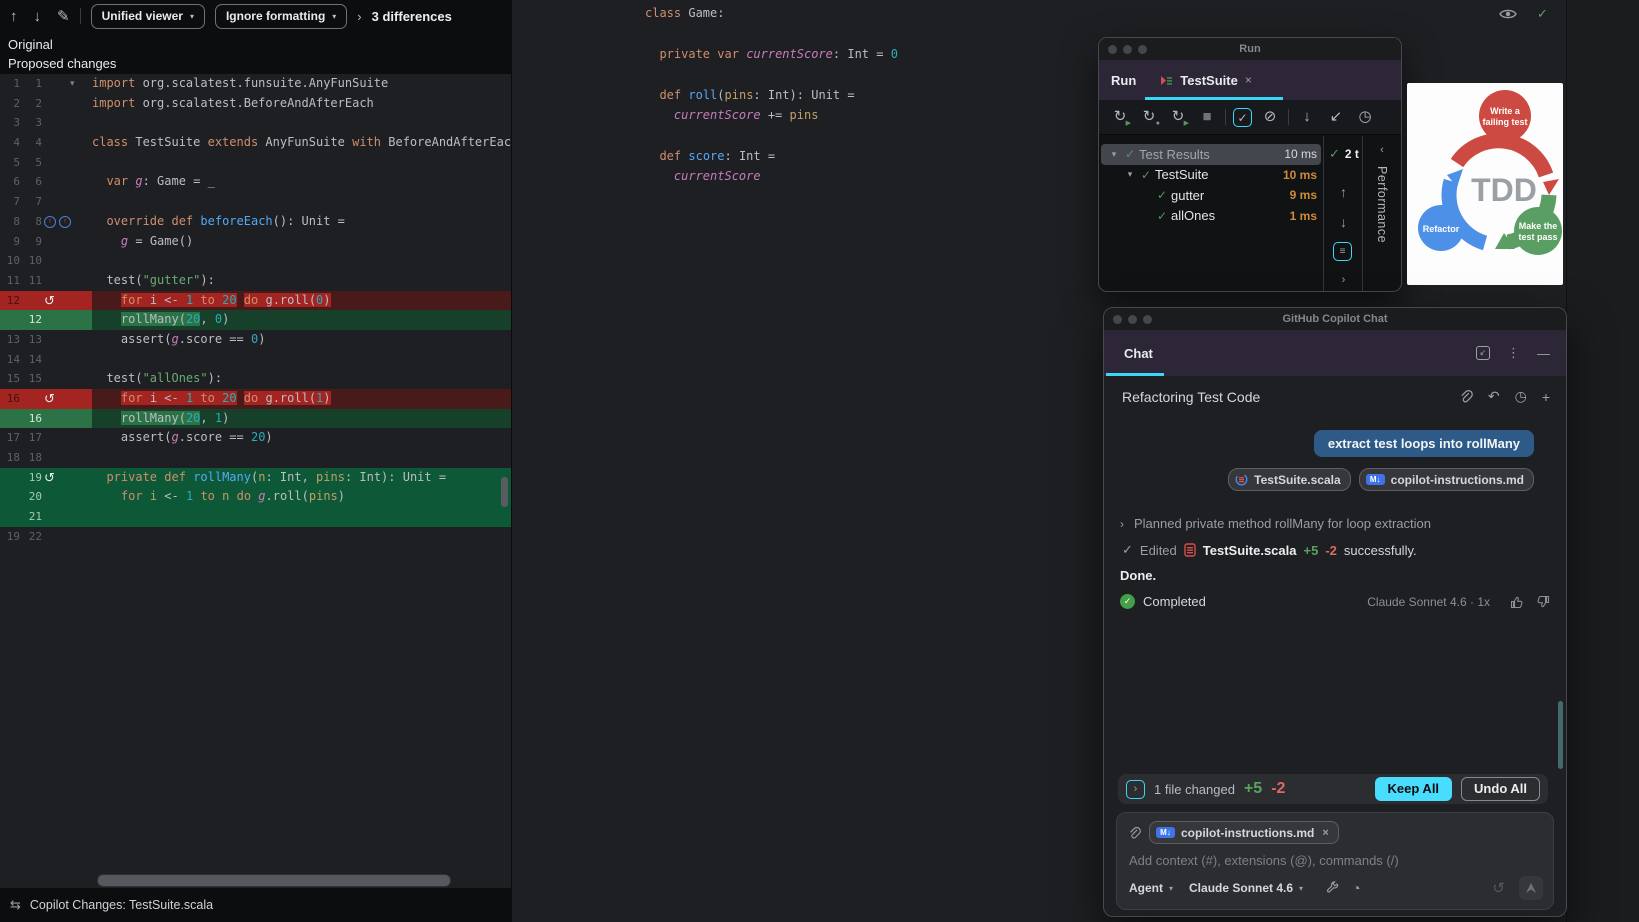  What do you see at coordinates (1332, 888) in the screenshot?
I see `tools-icon` at bounding box center [1332, 888].